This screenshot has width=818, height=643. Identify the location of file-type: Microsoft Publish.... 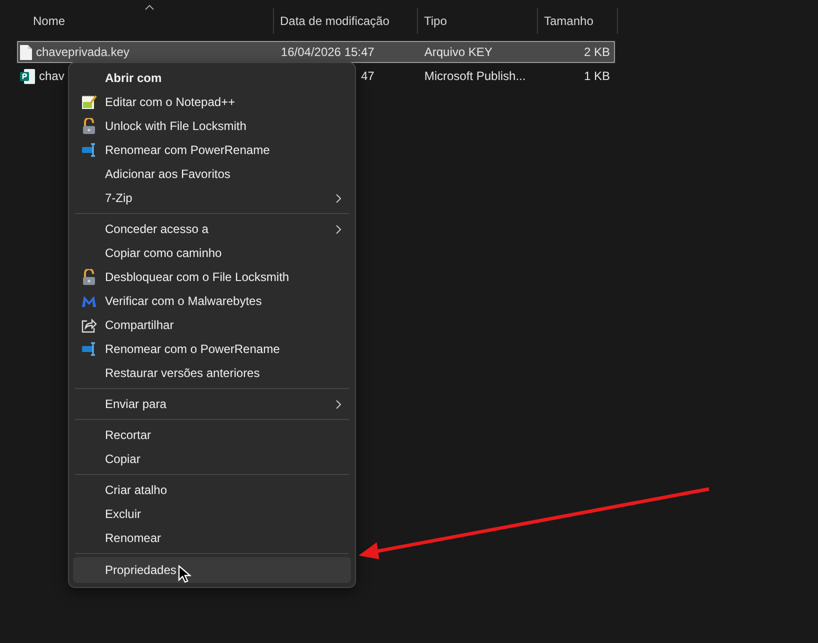
(475, 76).